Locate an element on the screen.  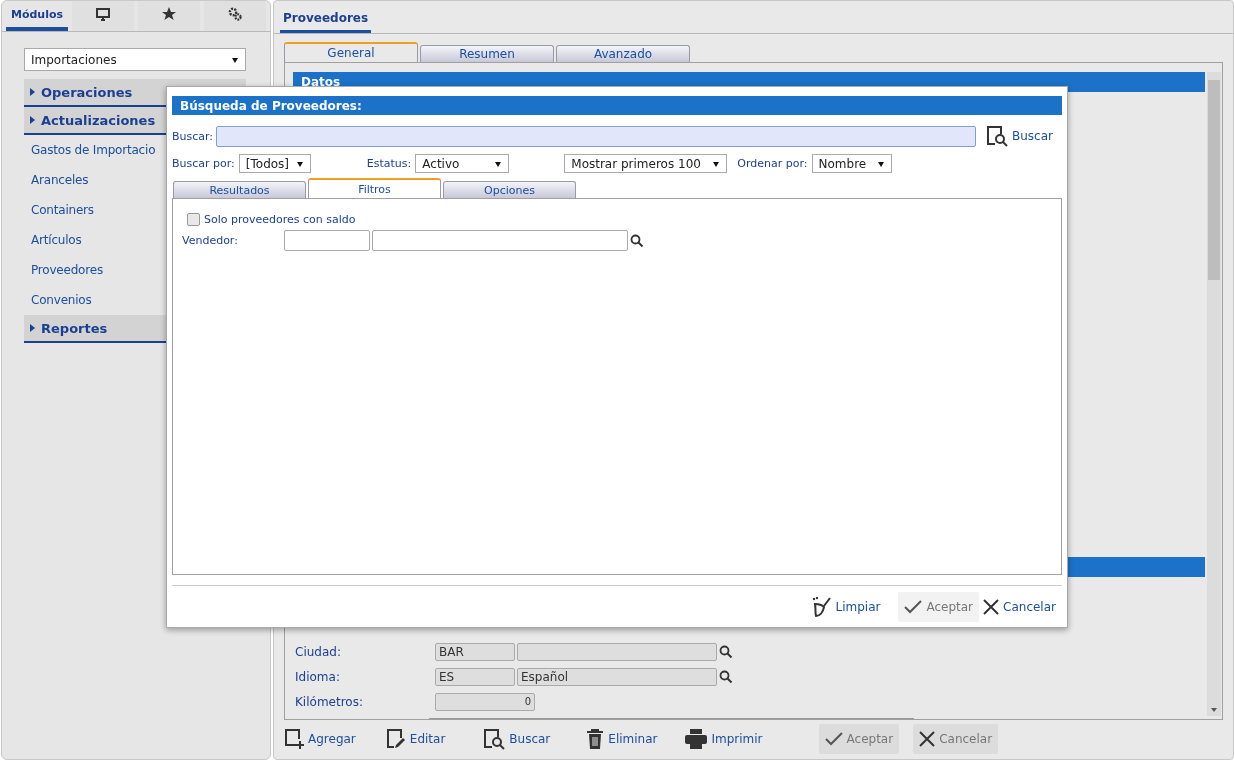
star-icon is located at coordinates (169, 14).